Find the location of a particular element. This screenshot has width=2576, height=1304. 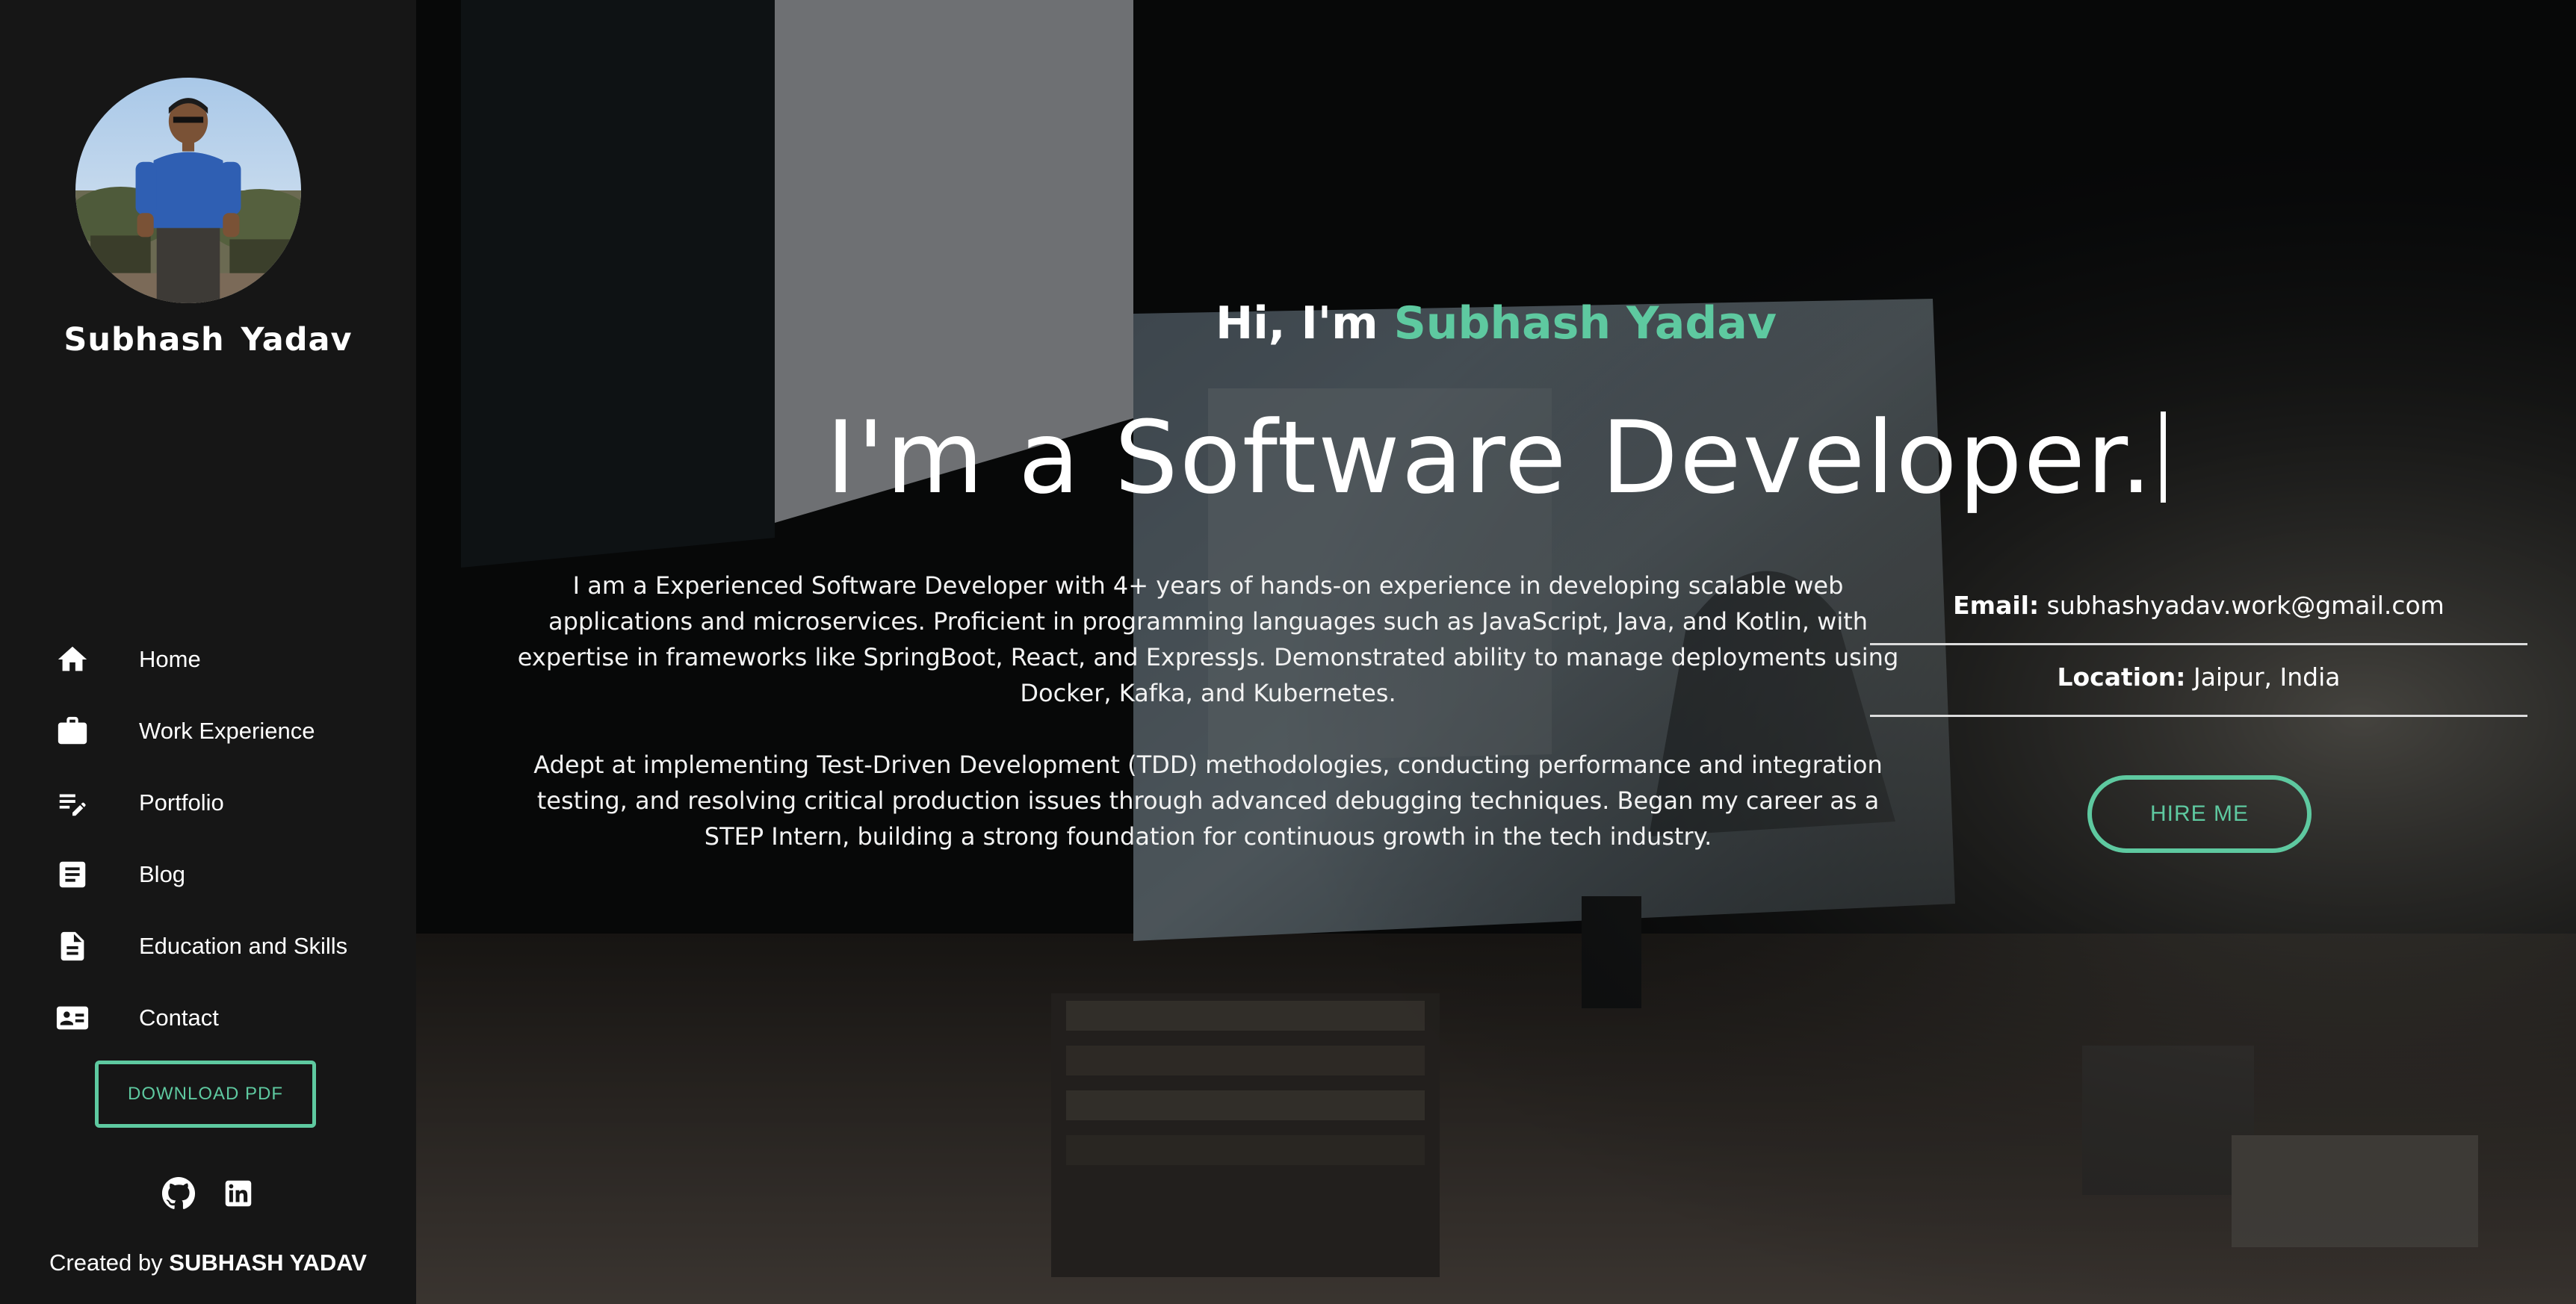

location-row: Location: Jaipur, India is located at coordinates (2198, 681).